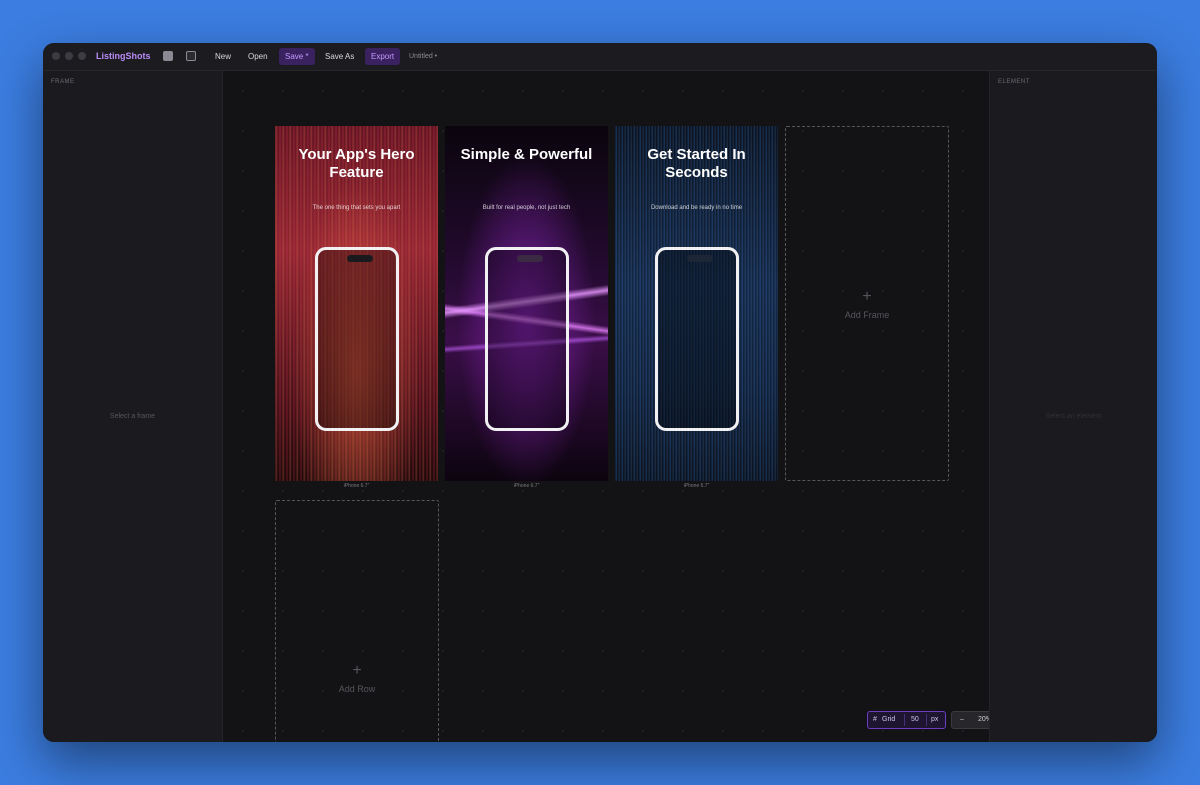 The height and width of the screenshot is (785, 1200). Describe the element at coordinates (696, 163) in the screenshot. I see `frame-title: Get Started In Seconds` at that location.